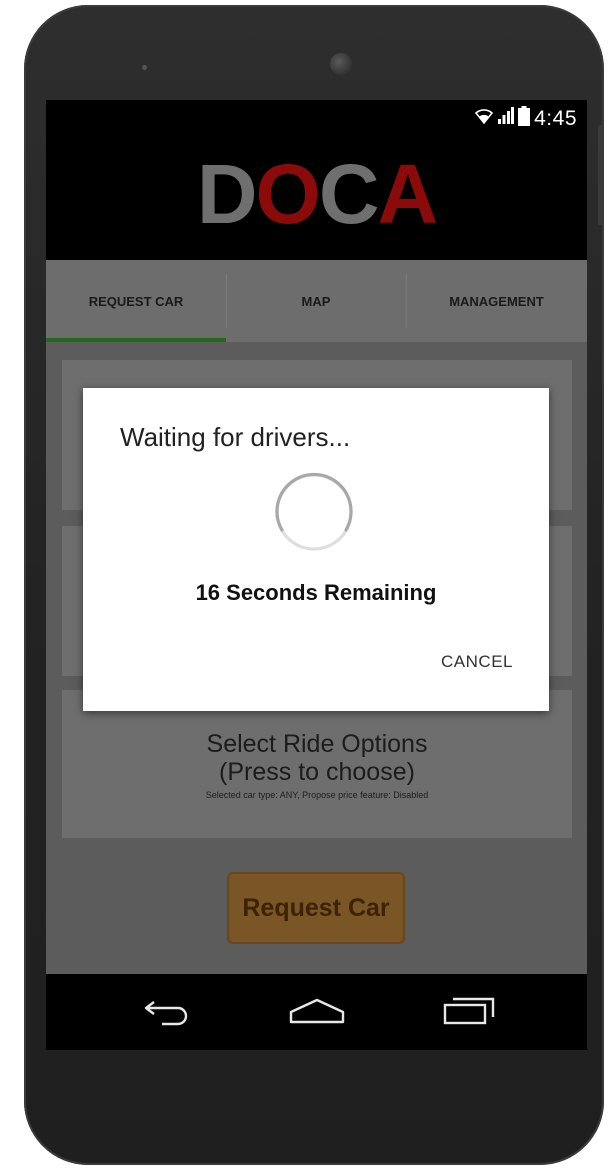 The image size is (610, 1173). I want to click on request-car-button: Request Car, so click(316, 908).